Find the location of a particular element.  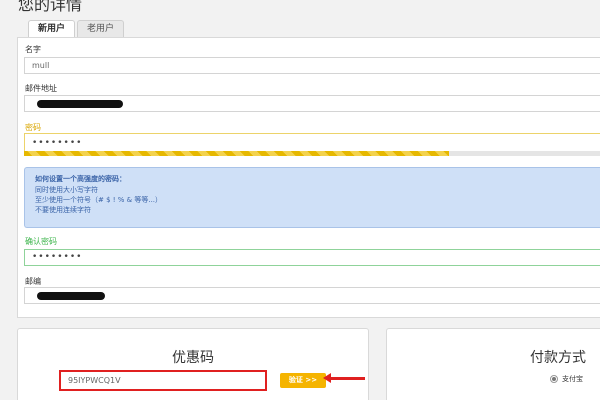

password-strength-fill is located at coordinates (236, 153).